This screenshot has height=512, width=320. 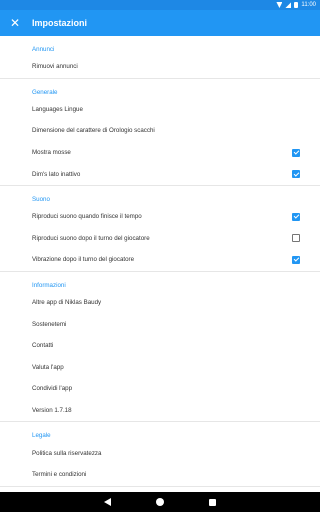 What do you see at coordinates (67, 303) in the screenshot?
I see `settings-item-label: Altre app di Niklas Baudy` at bounding box center [67, 303].